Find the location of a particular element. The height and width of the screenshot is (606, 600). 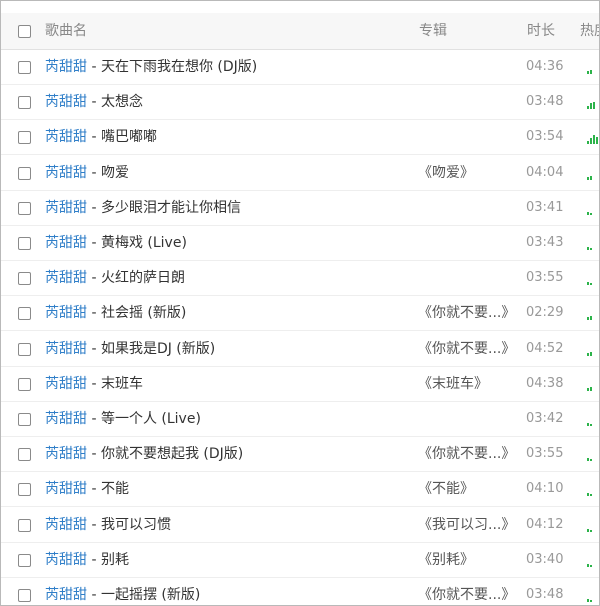

song-title: - 别耗 is located at coordinates (108, 560).